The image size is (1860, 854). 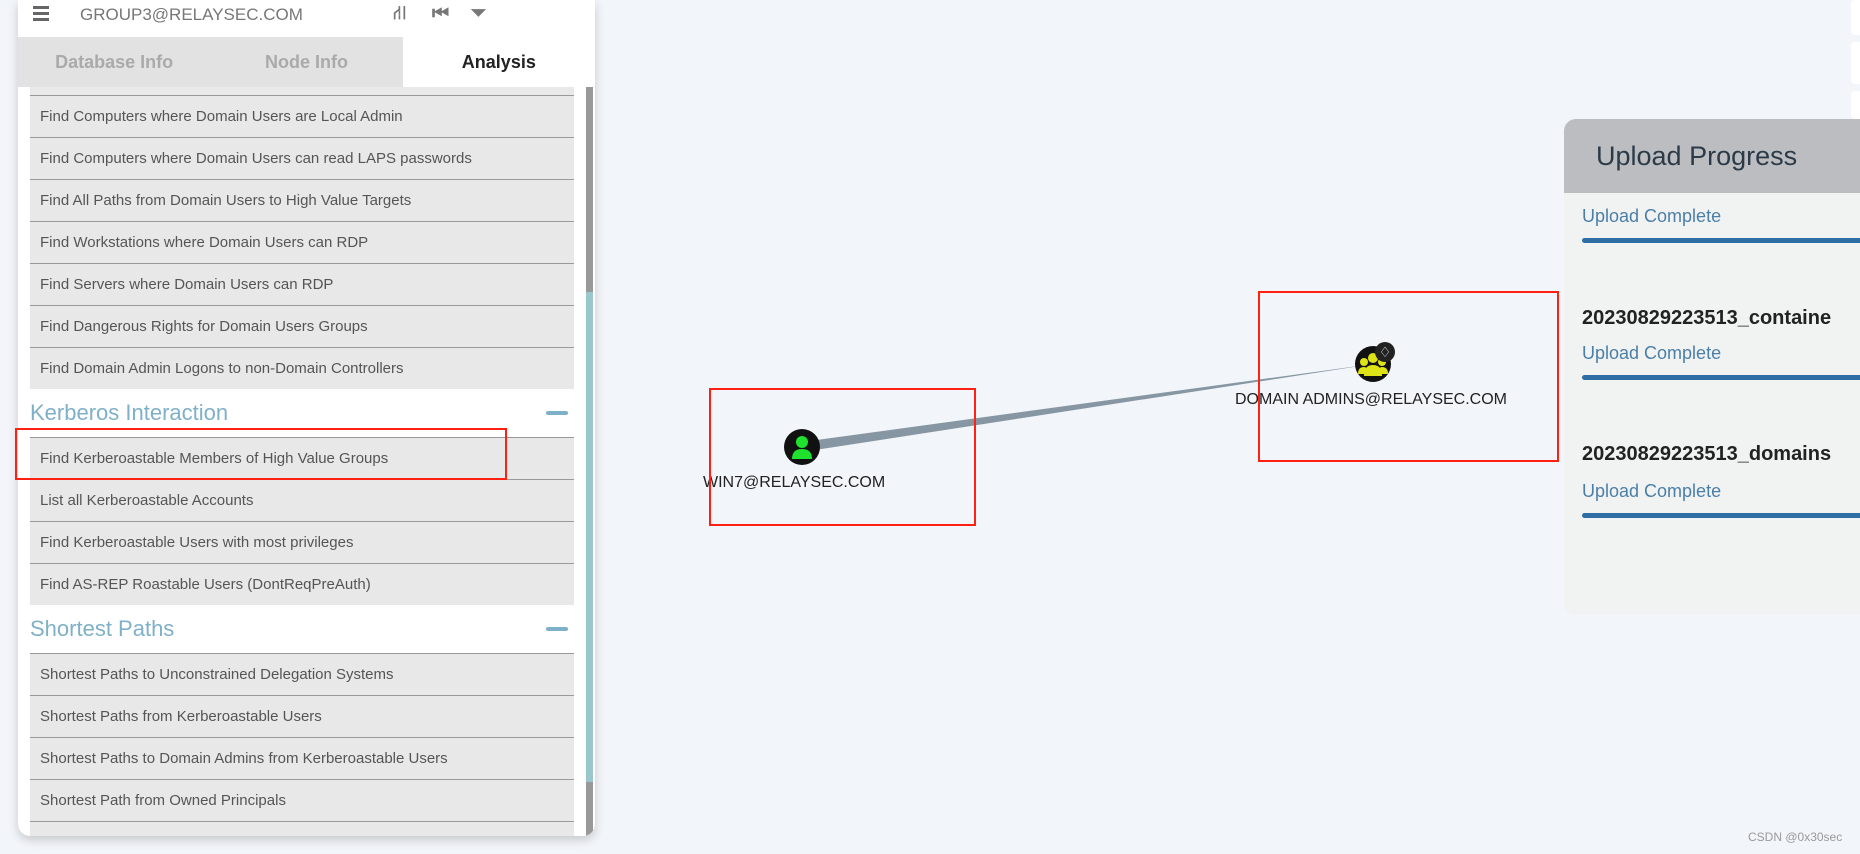 What do you see at coordinates (1795, 837) in the screenshot?
I see `watermark: CSDN @0x30sec` at bounding box center [1795, 837].